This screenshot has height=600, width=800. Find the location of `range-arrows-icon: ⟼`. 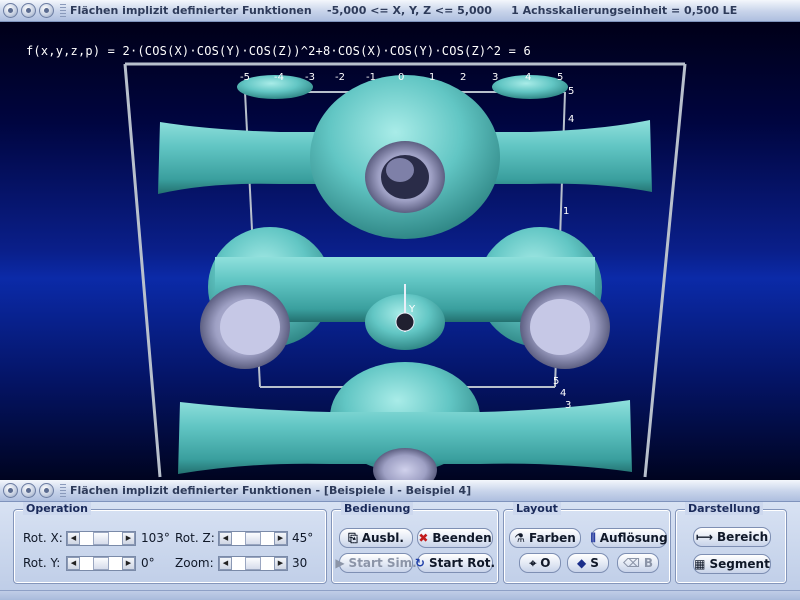

range-arrows-icon: ⟼ is located at coordinates (704, 537).